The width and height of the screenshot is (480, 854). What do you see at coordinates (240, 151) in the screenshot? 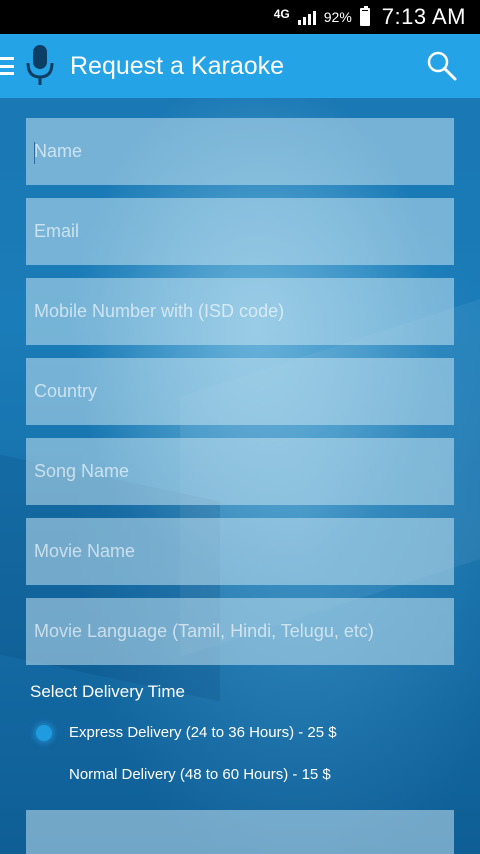
I see `name-field: Name` at bounding box center [240, 151].